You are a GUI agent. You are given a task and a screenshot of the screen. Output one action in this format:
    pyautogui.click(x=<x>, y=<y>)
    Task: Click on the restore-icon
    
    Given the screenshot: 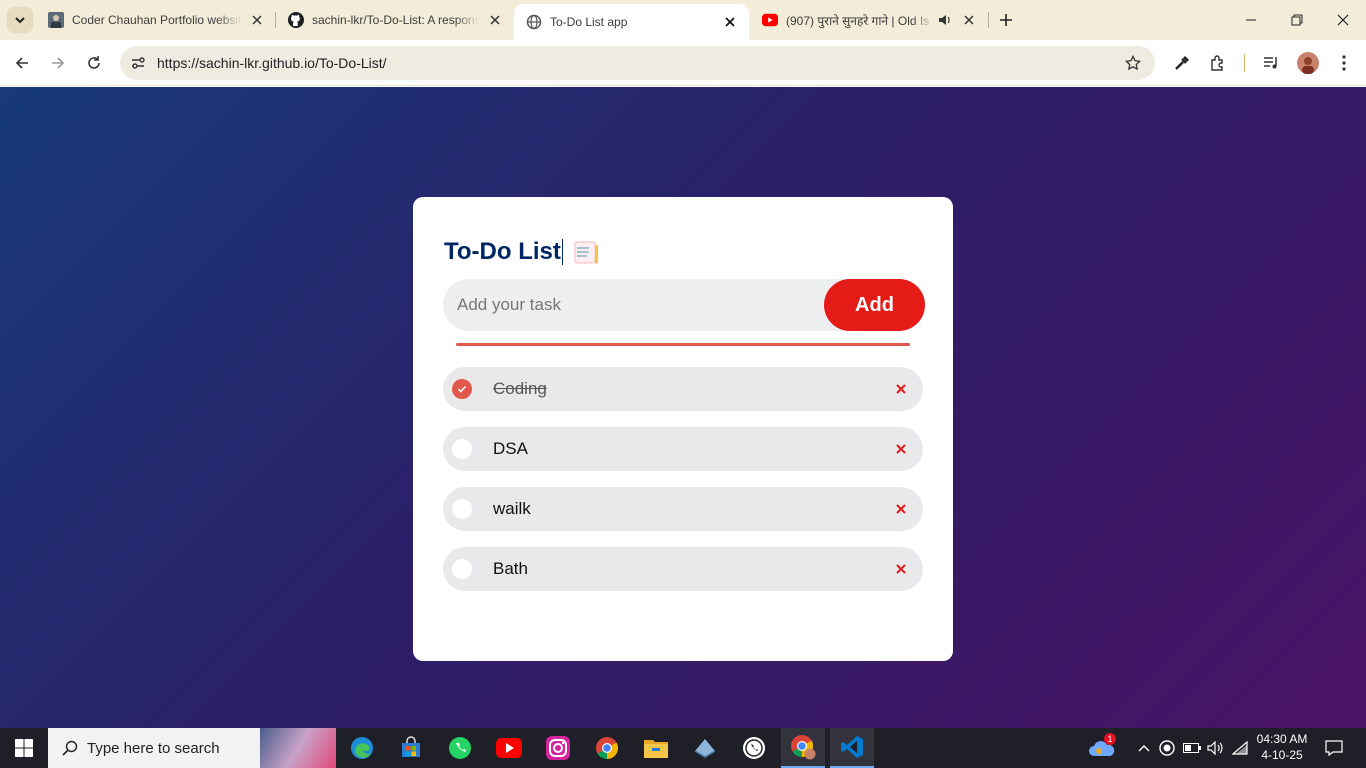 What is the action you would take?
    pyautogui.click(x=1297, y=20)
    